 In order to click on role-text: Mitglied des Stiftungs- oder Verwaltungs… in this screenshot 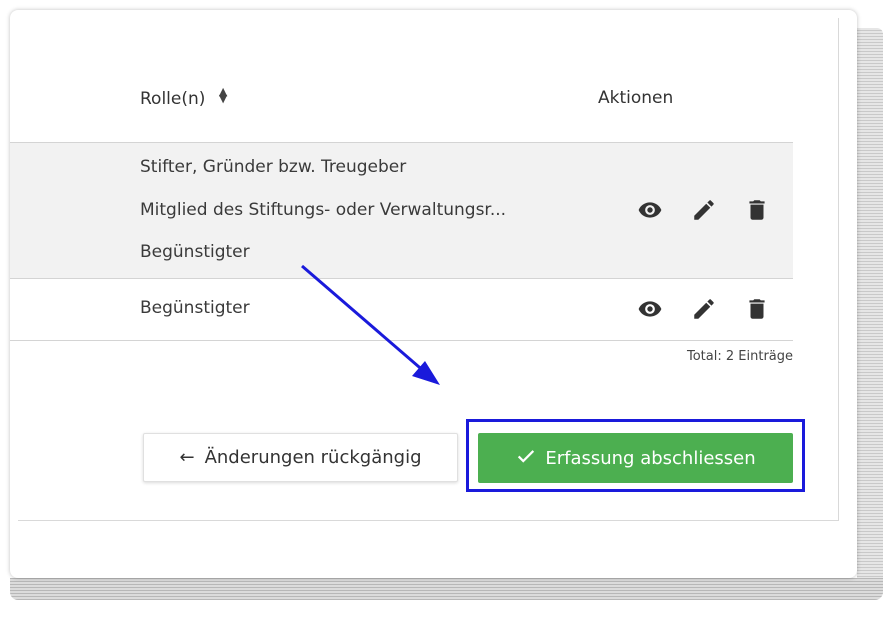, I will do `click(323, 210)`.